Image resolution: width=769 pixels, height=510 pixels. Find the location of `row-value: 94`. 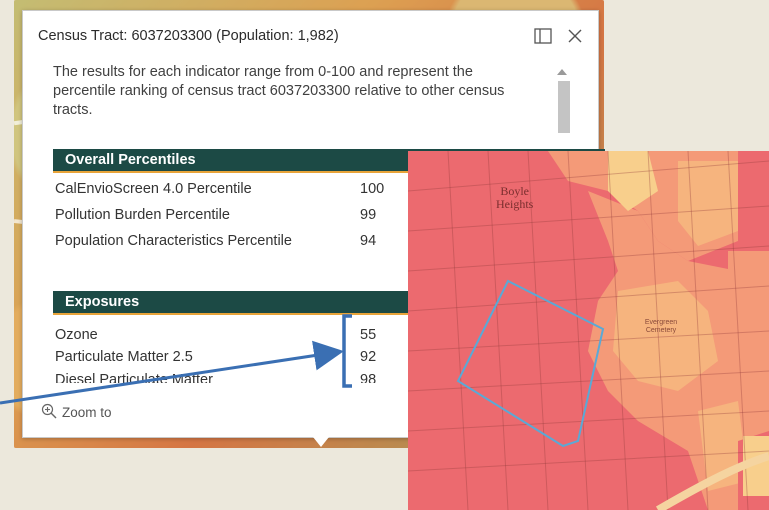

row-value: 94 is located at coordinates (368, 241).